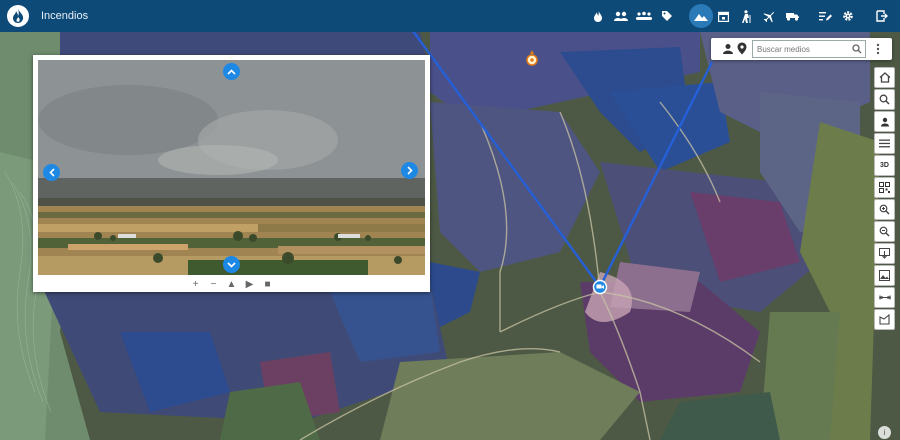  I want to click on chevron-up-icon, so click(231, 71).